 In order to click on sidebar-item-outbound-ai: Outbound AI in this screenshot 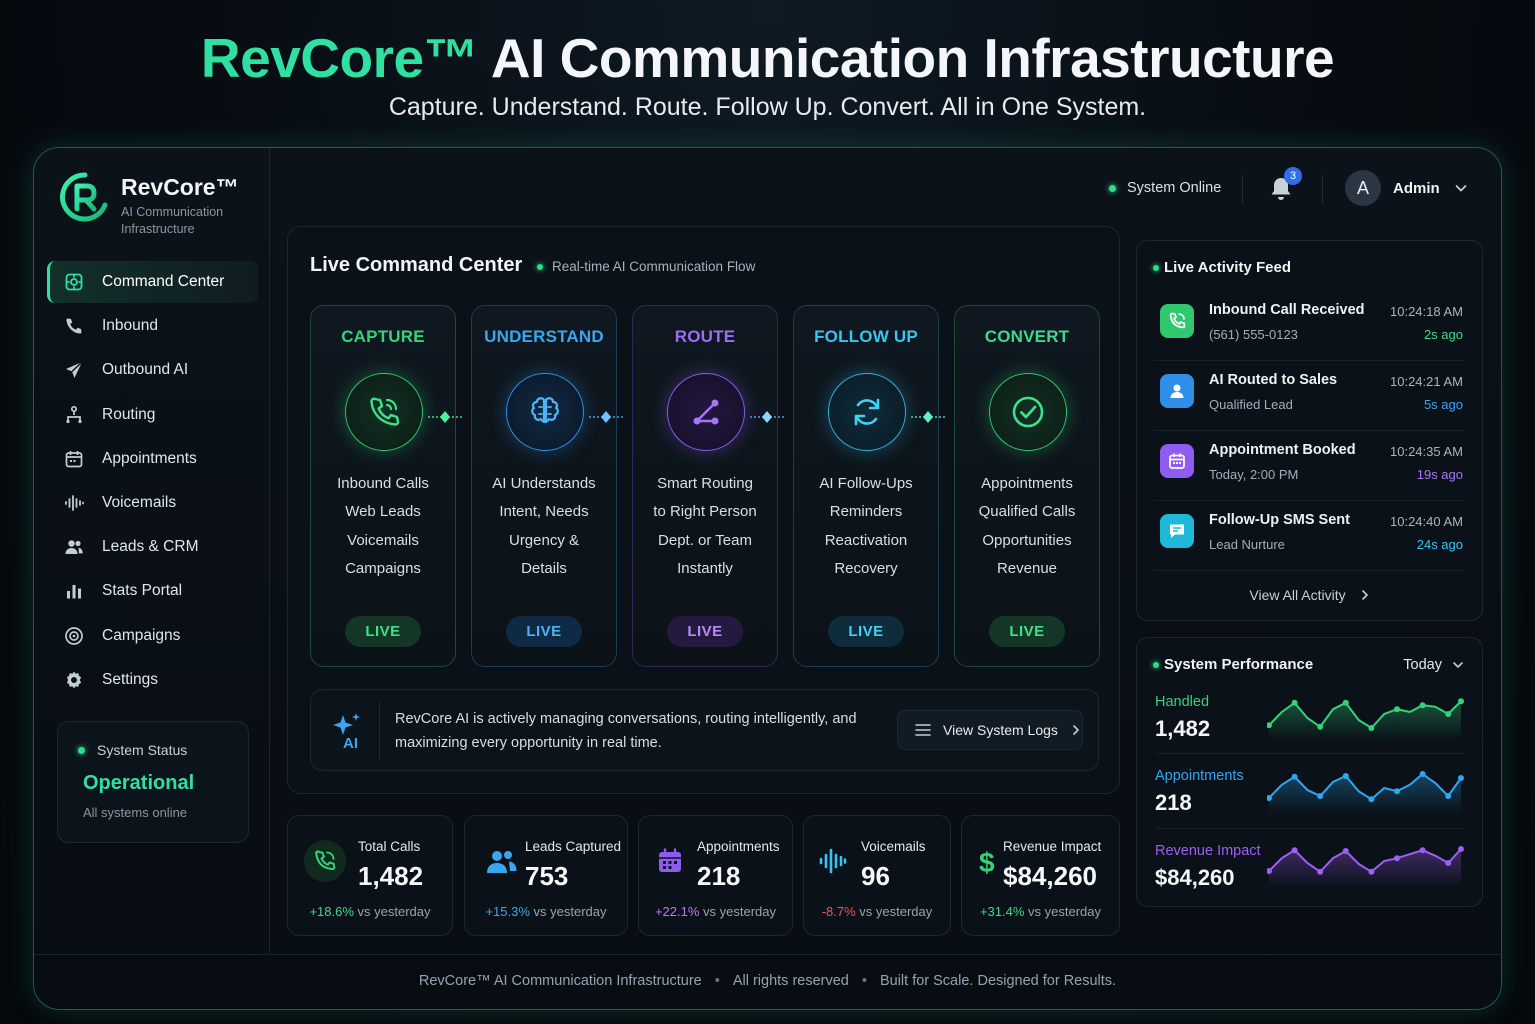, I will do `click(152, 370)`.